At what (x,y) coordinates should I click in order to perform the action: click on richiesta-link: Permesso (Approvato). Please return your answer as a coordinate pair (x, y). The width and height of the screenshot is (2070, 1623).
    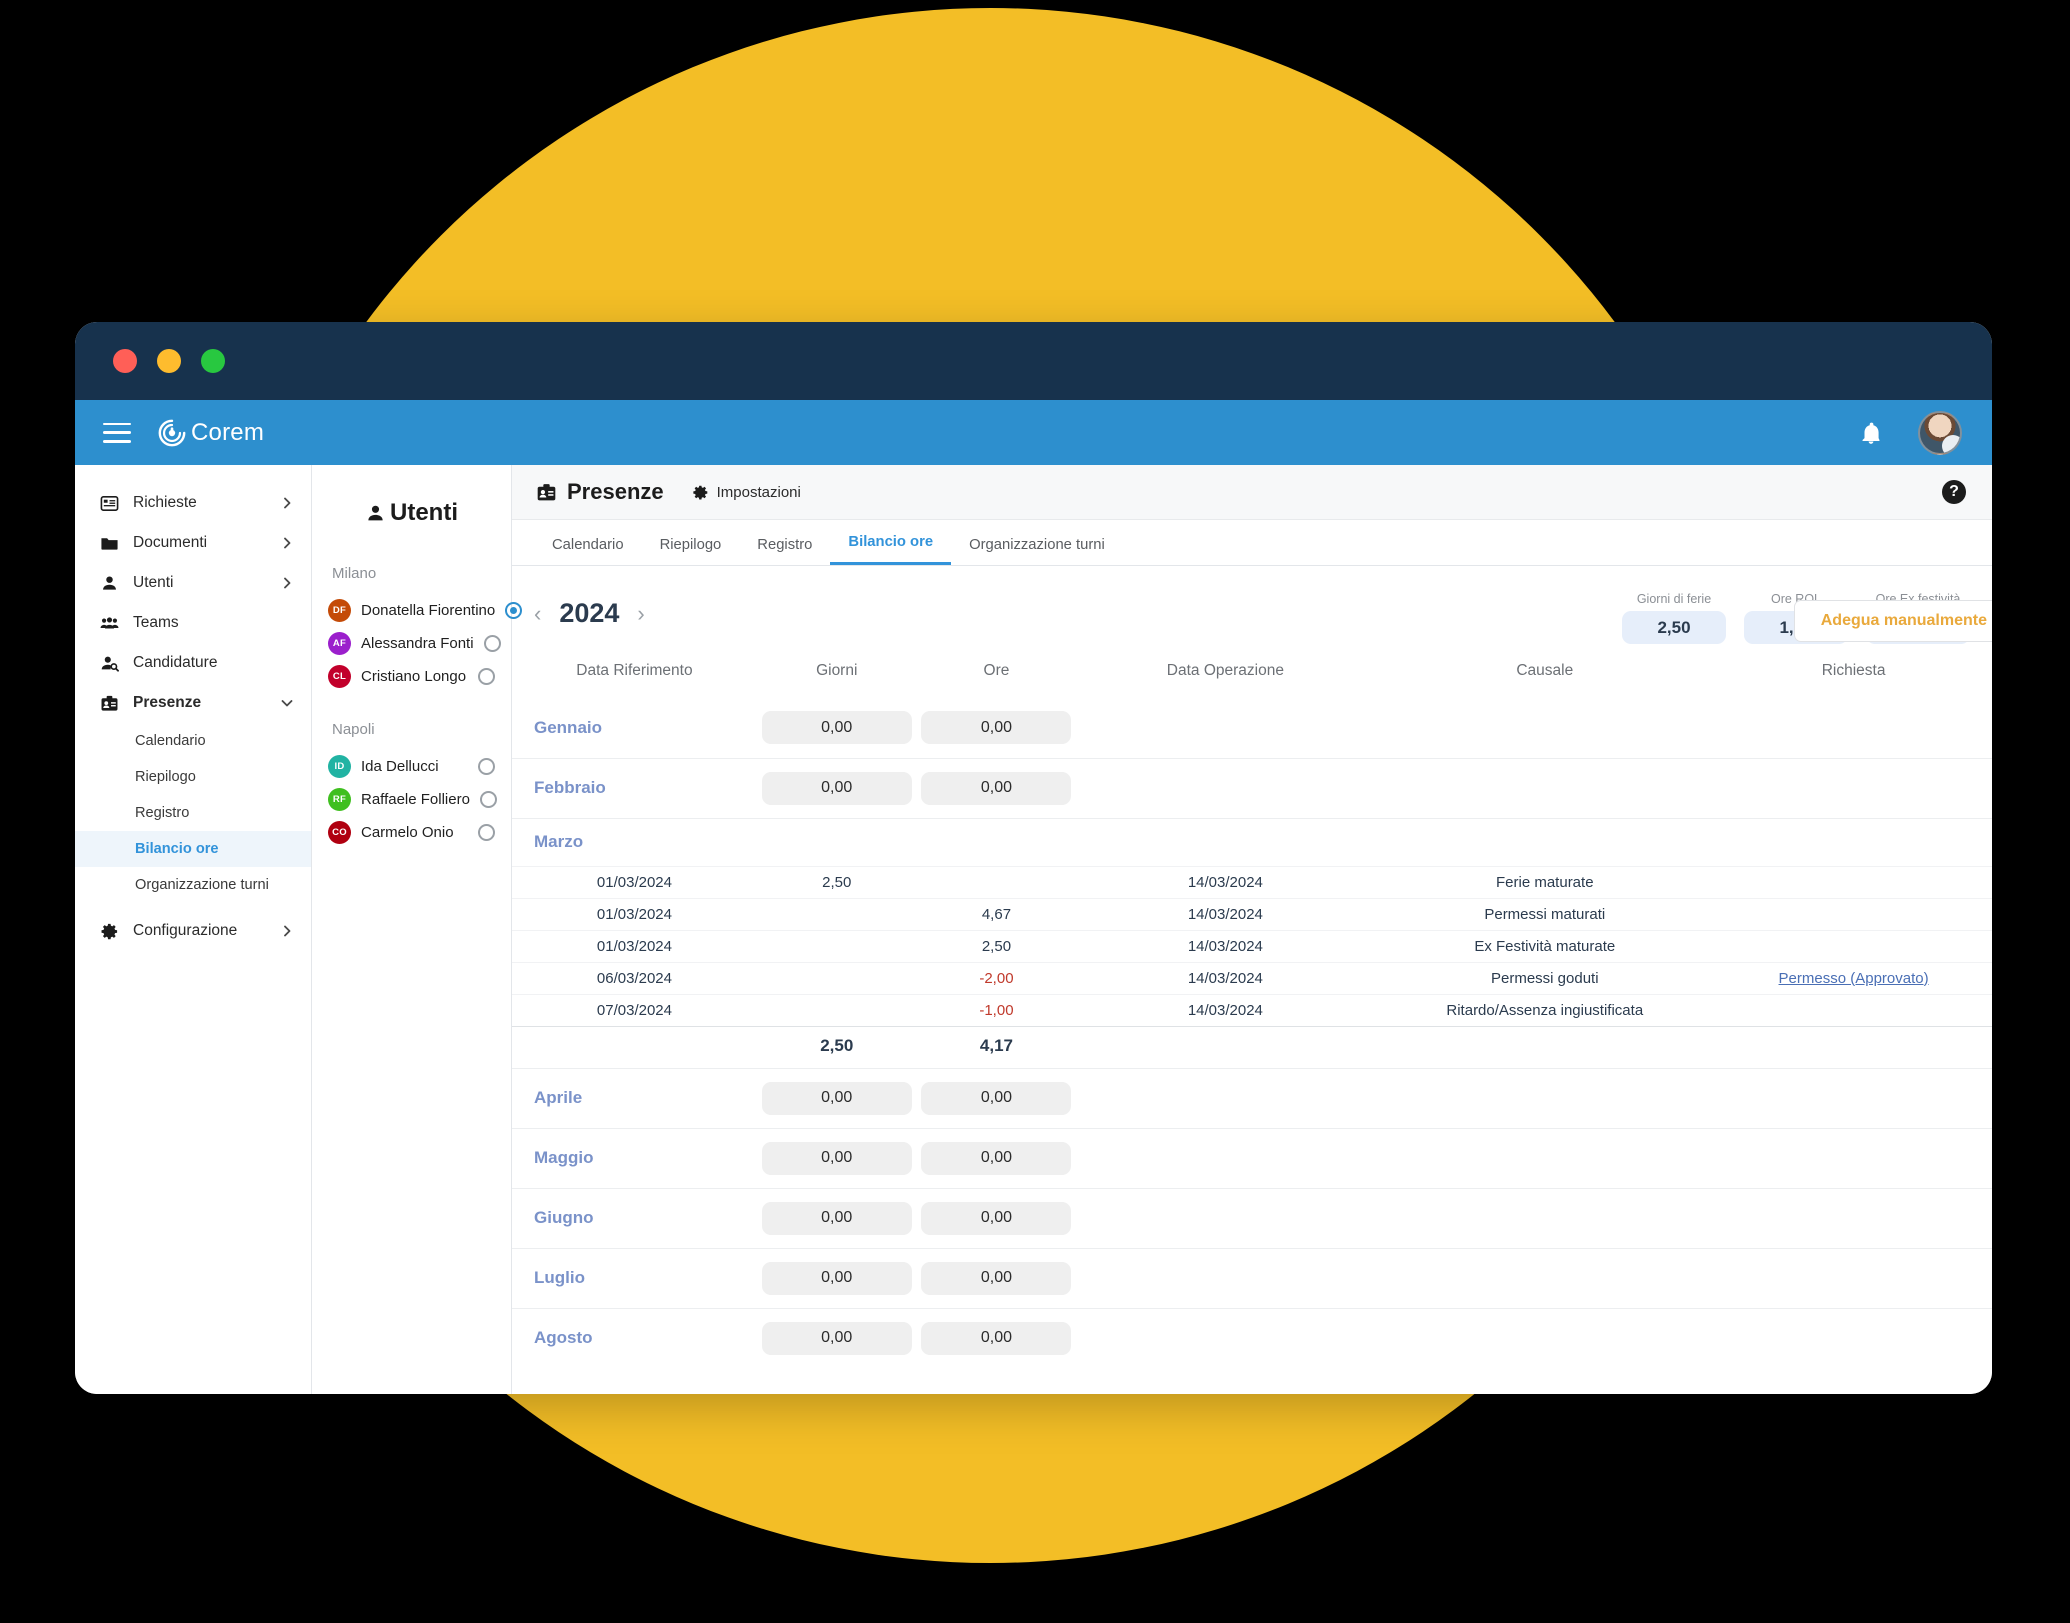
    Looking at the image, I should click on (1854, 978).